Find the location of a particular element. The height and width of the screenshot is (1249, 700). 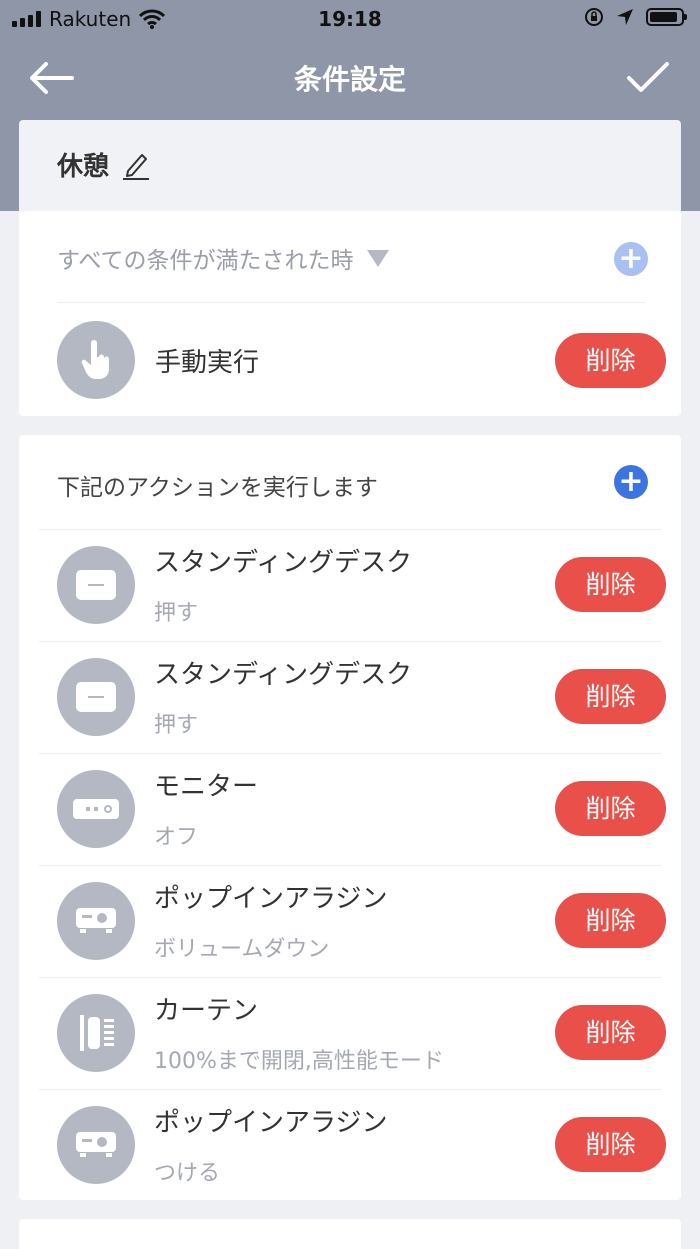

condition-mode-selector: すべての条件が満たされた時 is located at coordinates (223, 258).